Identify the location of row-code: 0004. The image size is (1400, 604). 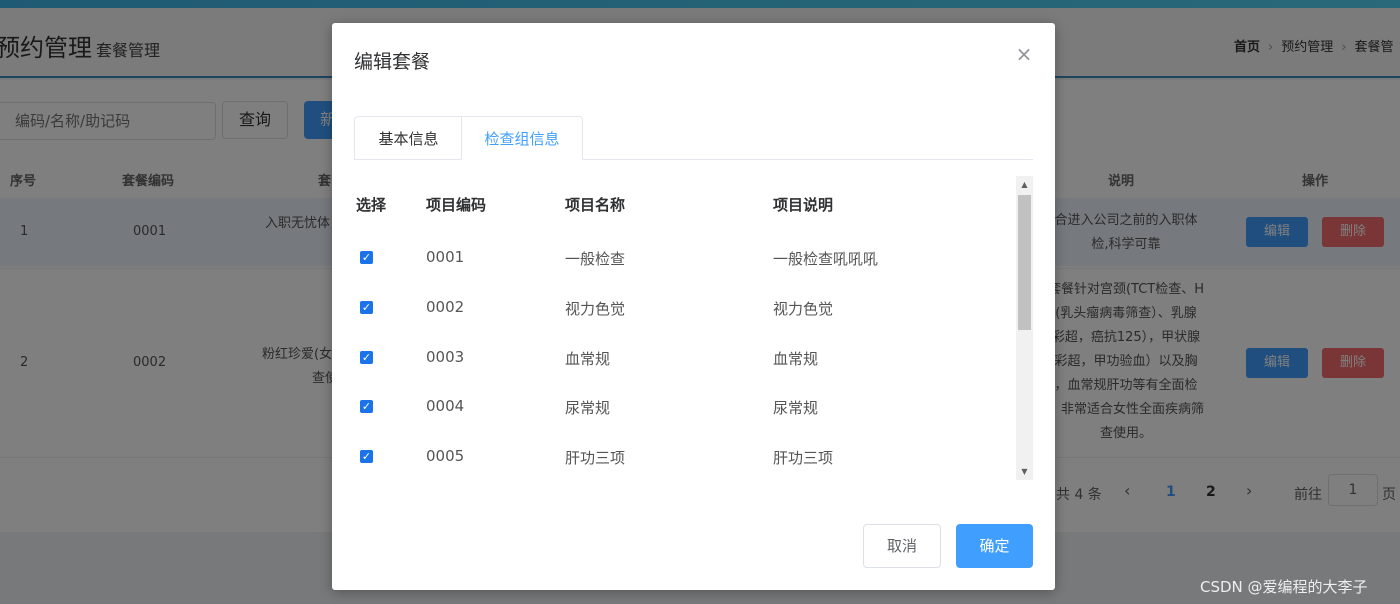
(445, 406).